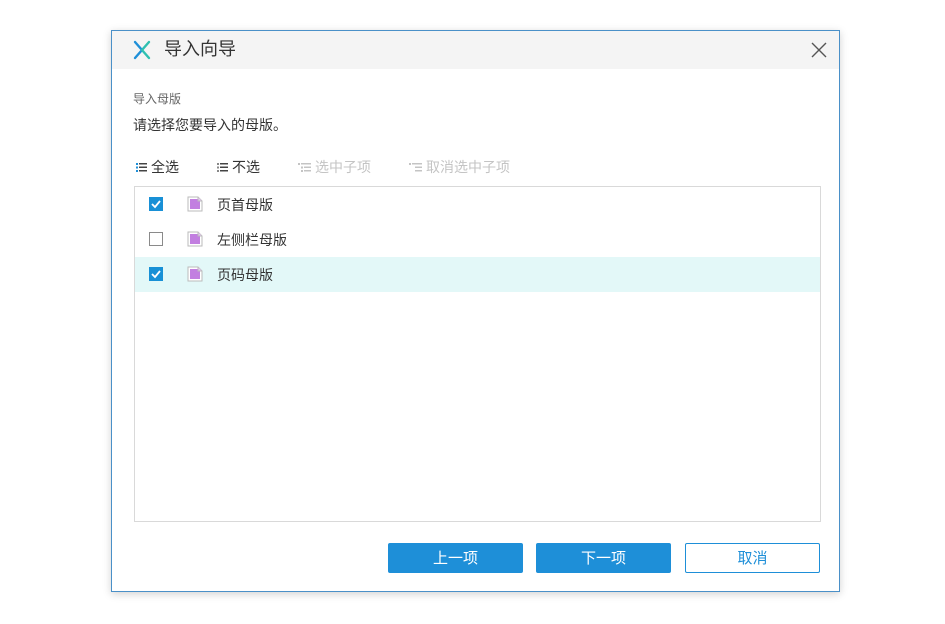  I want to click on item-label: 页首母版, so click(245, 206).